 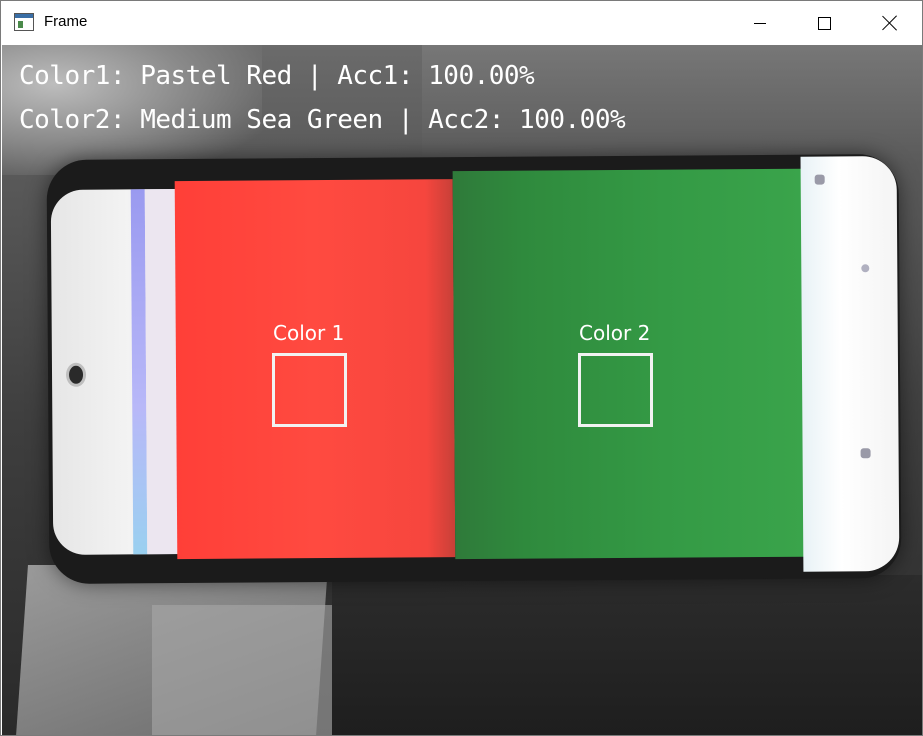 I want to click on minimize-button, so click(x=760, y=23).